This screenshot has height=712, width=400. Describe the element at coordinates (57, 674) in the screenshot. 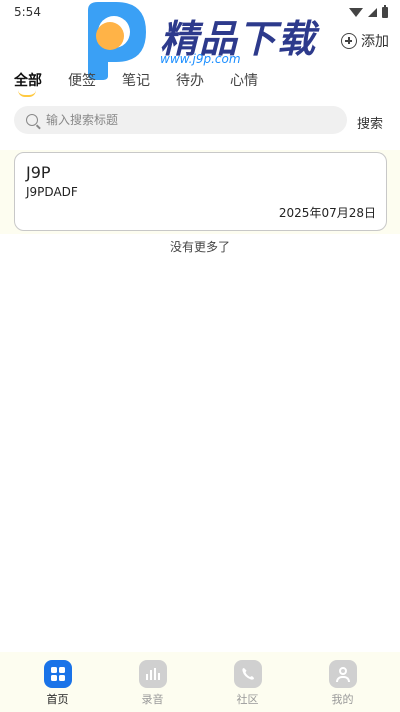

I see `home-grid-icon` at that location.